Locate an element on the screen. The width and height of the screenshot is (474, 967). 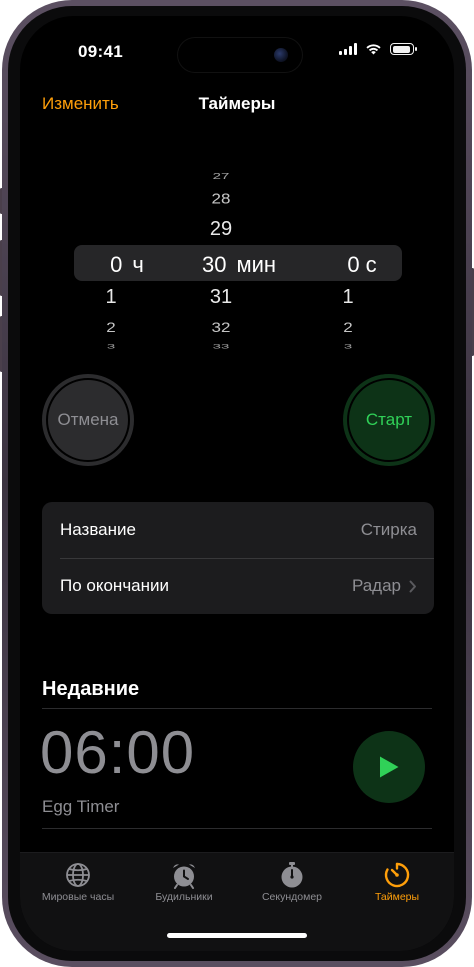
tab-stopwatch: Секундомер is located at coordinates (292, 882).